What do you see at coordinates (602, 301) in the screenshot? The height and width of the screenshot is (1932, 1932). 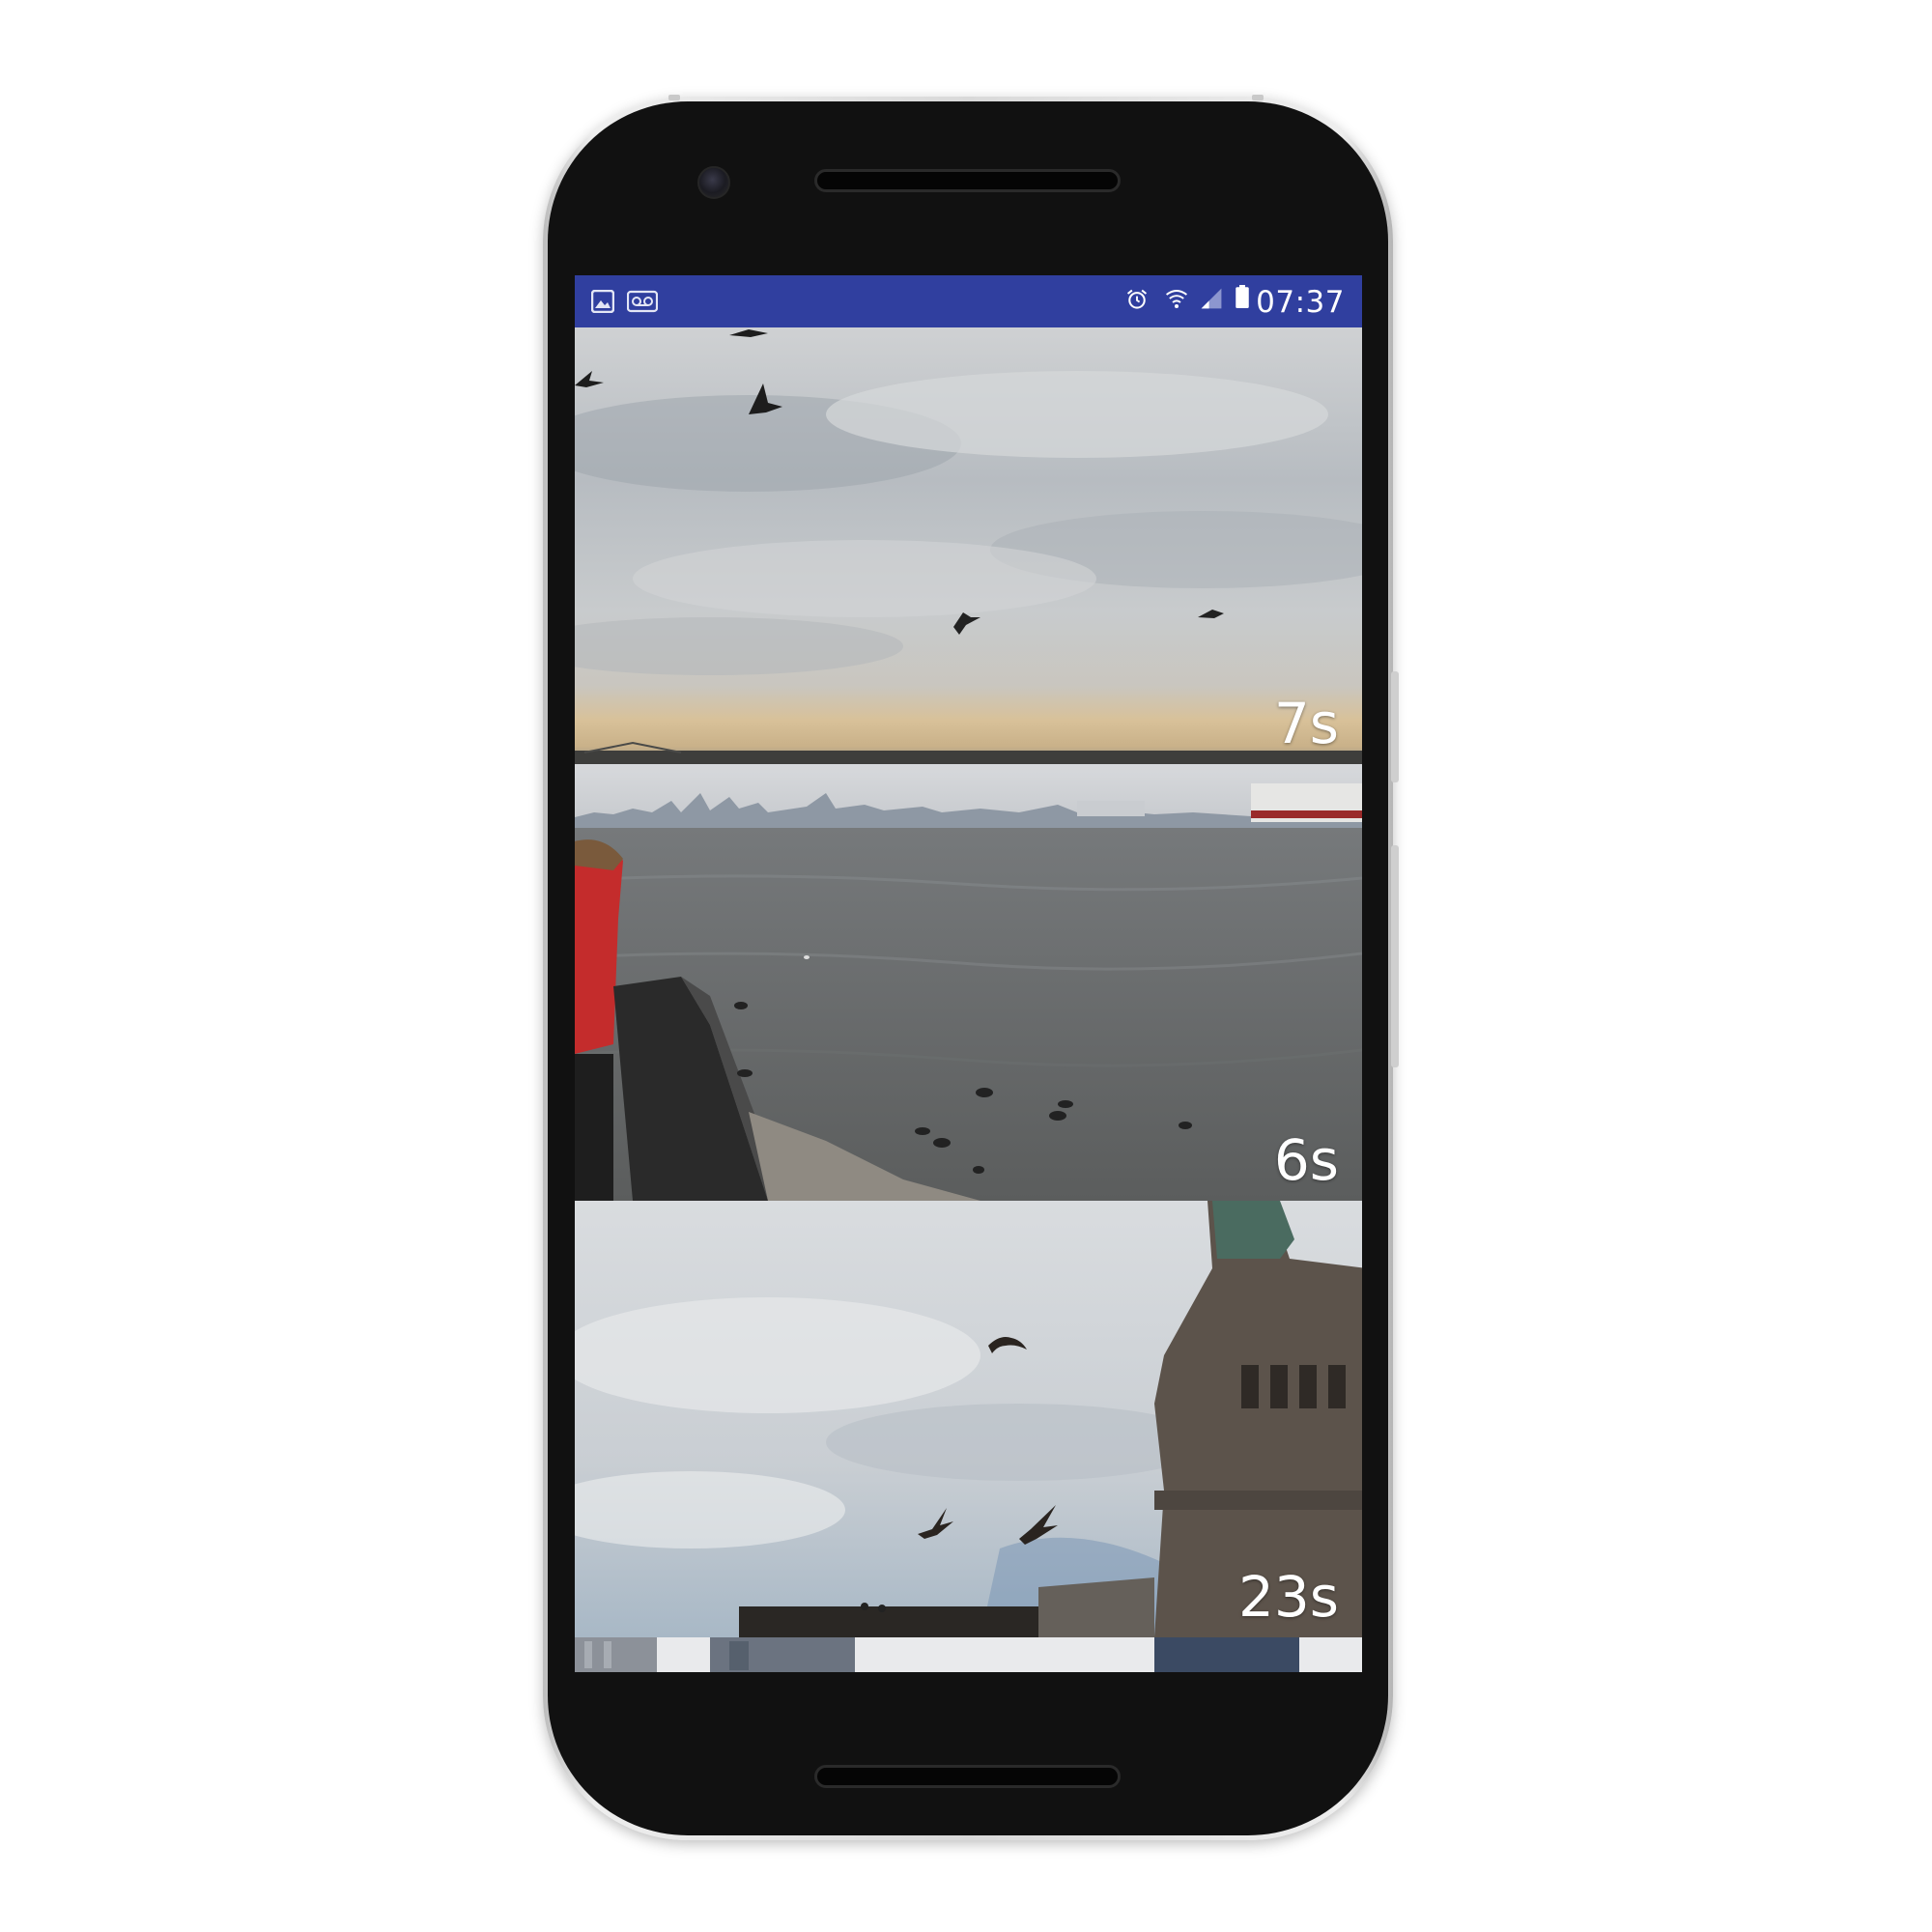 I see `gallery-notification-icon` at bounding box center [602, 301].